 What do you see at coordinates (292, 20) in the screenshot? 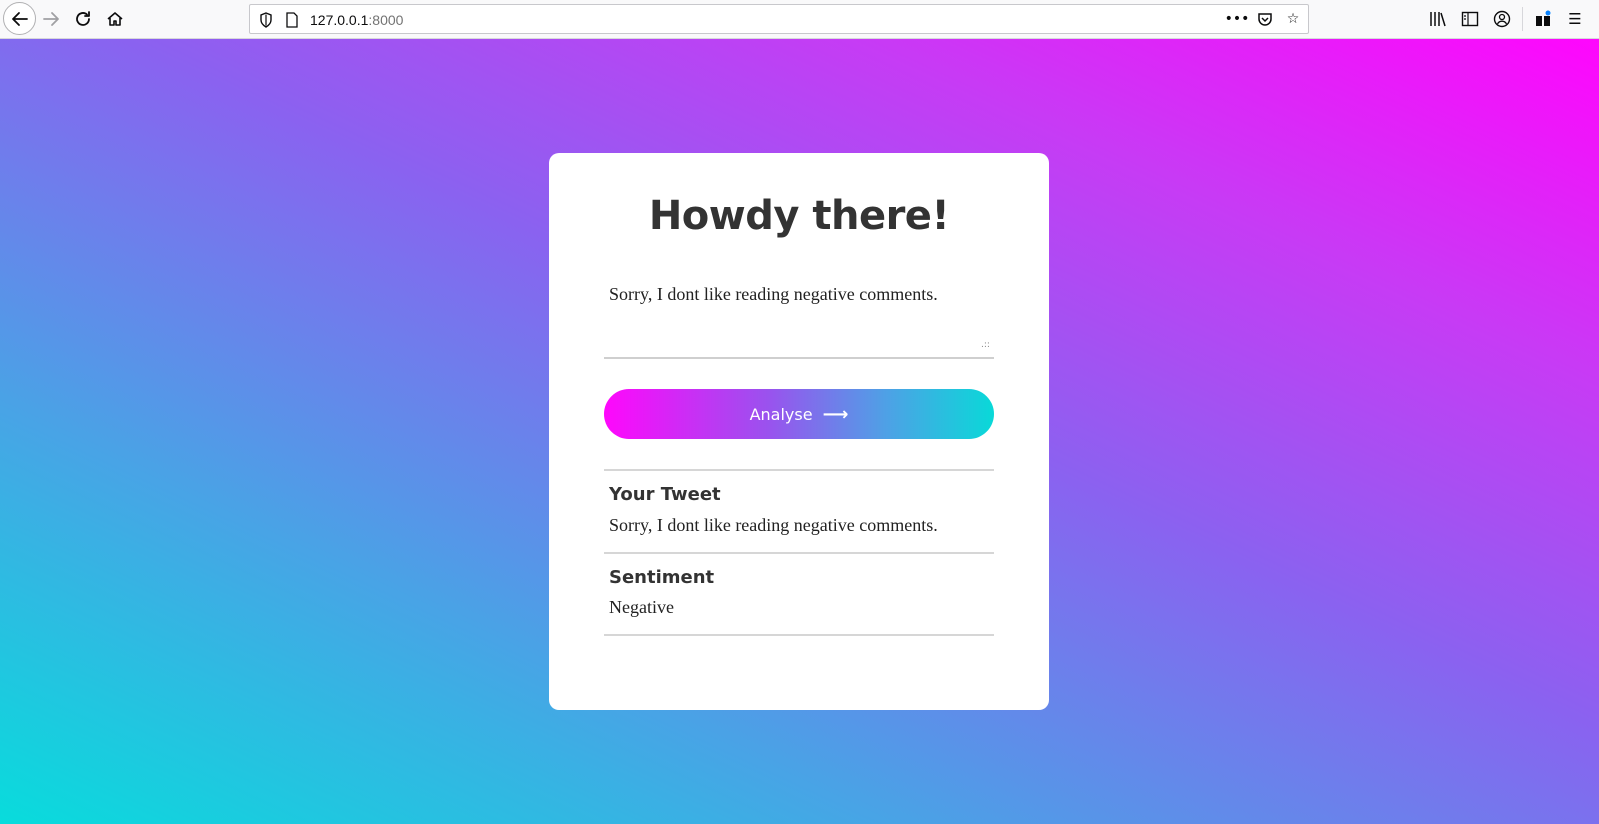
I see `page-icon` at bounding box center [292, 20].